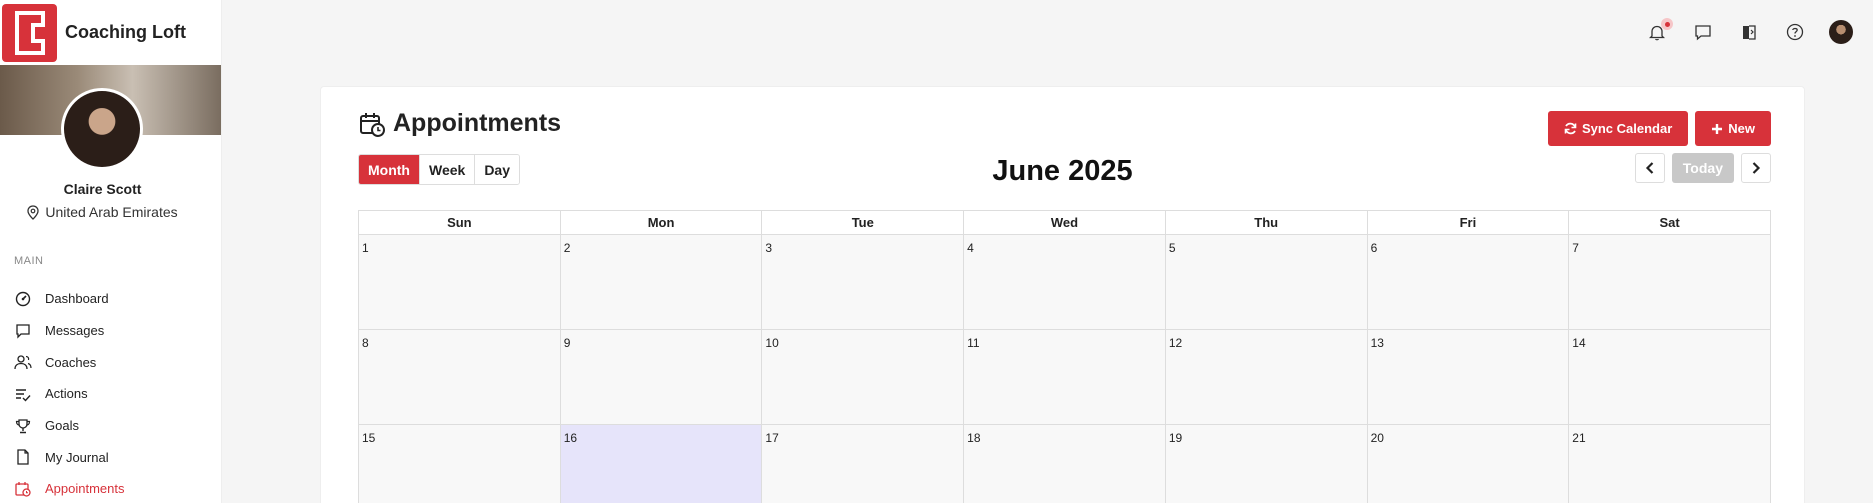 The width and height of the screenshot is (1873, 503). Describe the element at coordinates (1741, 128) in the screenshot. I see `new-label: New` at that location.